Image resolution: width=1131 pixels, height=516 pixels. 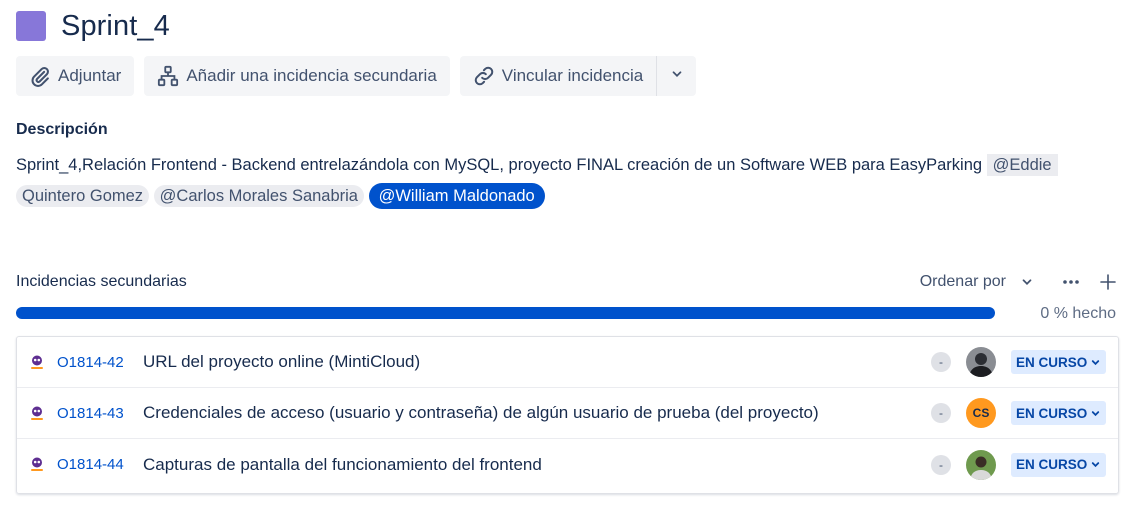 What do you see at coordinates (101, 281) in the screenshot?
I see `child-issues-title: Incidencias secundarias` at bounding box center [101, 281].